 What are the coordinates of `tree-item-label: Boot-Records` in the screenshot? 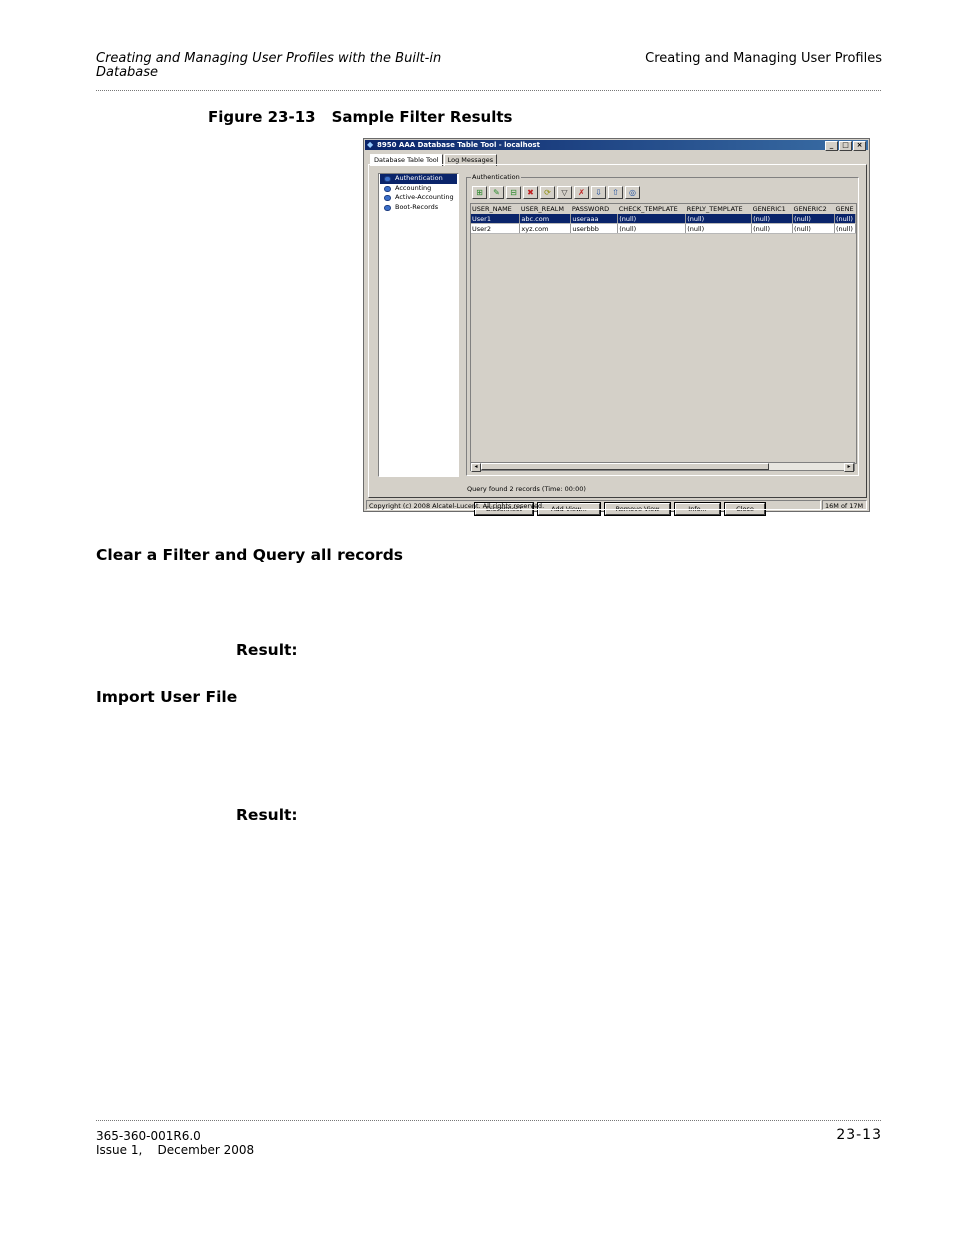 It's located at (417, 206).